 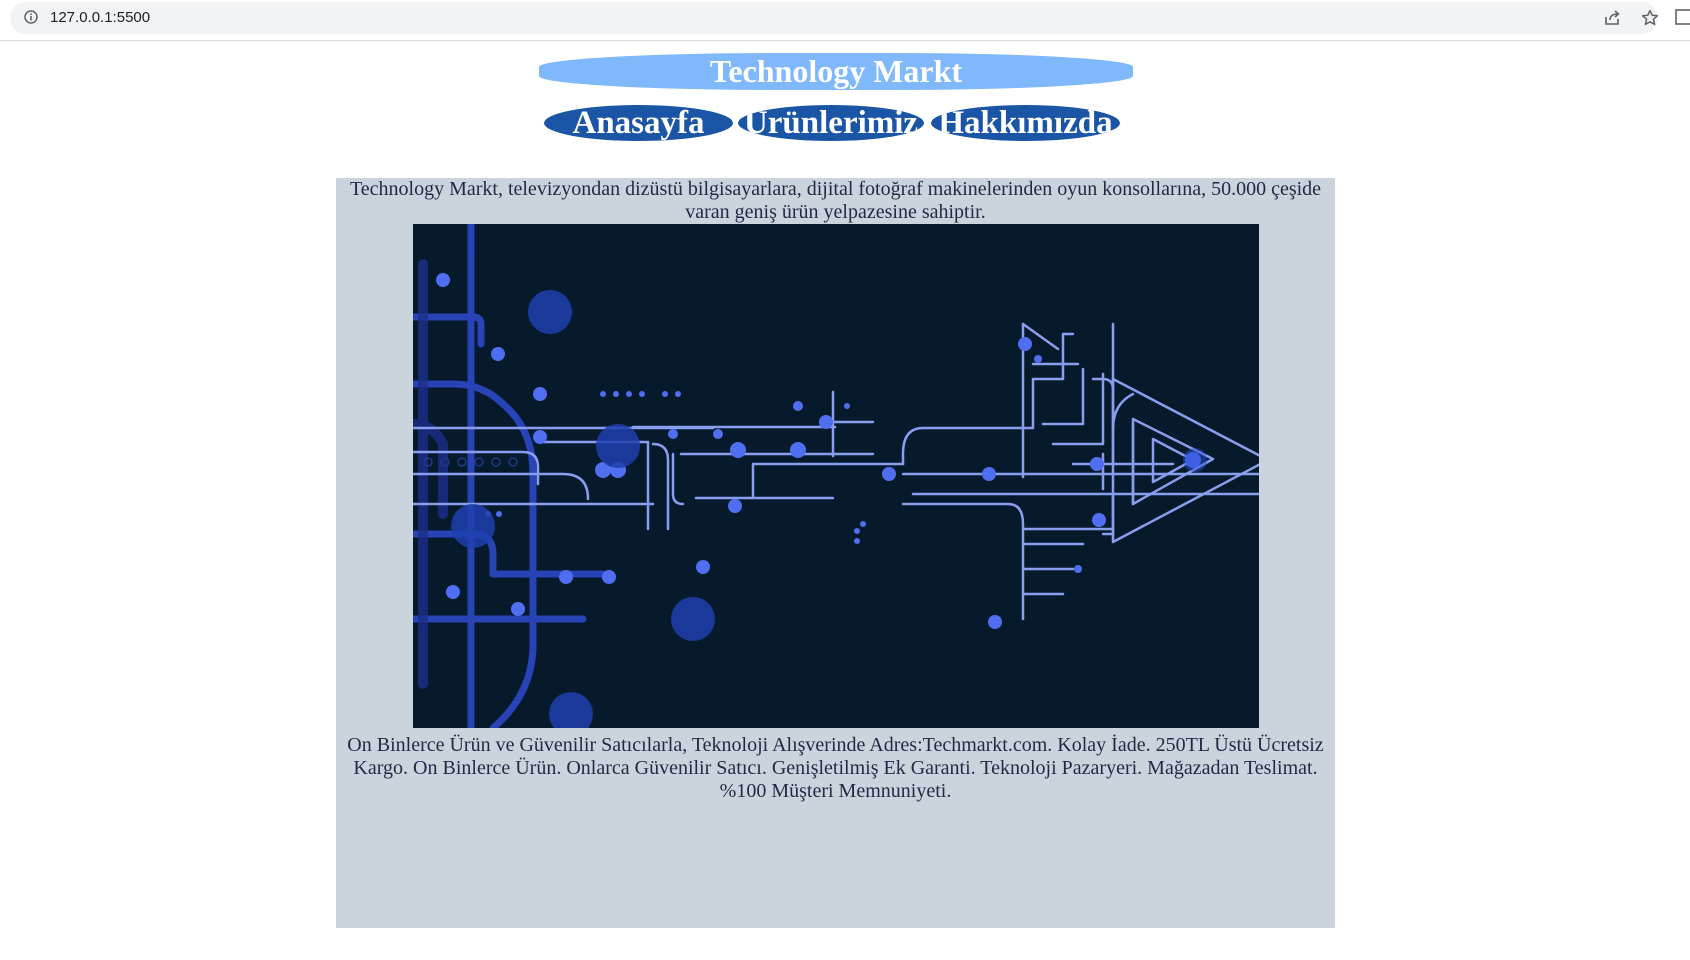 I want to click on share-icon, so click(x=1612, y=18).